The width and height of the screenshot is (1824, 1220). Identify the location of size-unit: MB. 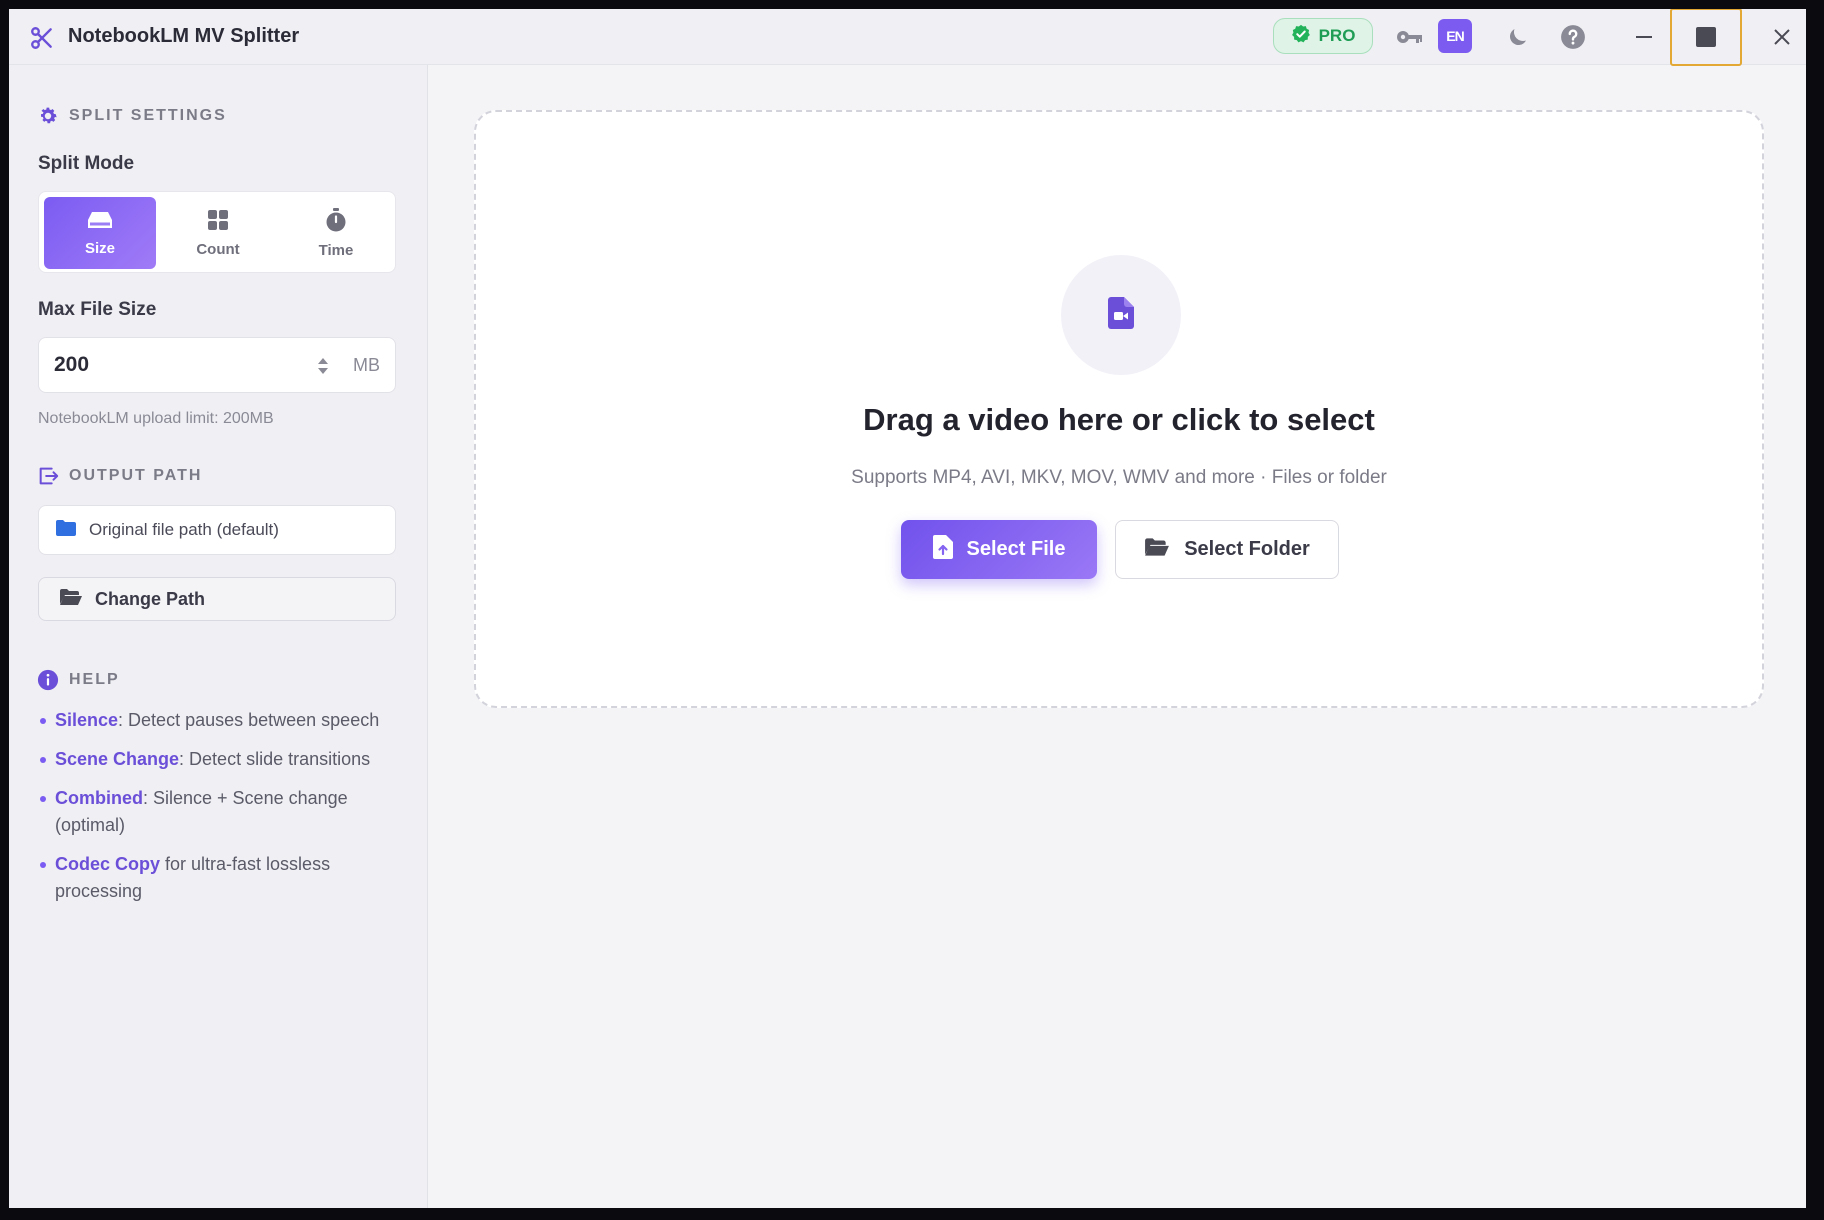
(366, 365).